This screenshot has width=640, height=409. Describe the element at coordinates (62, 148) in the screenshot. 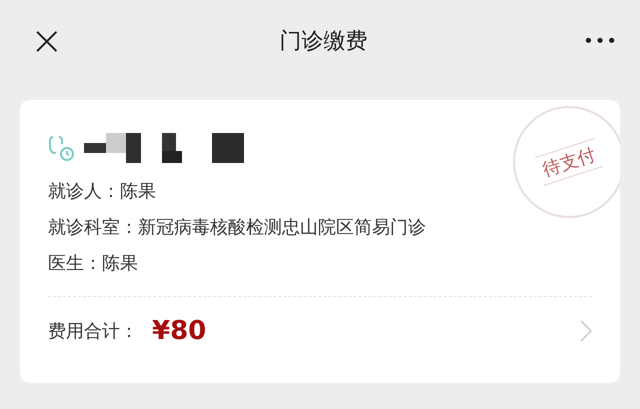

I see `stethoscope-clock-icon` at that location.